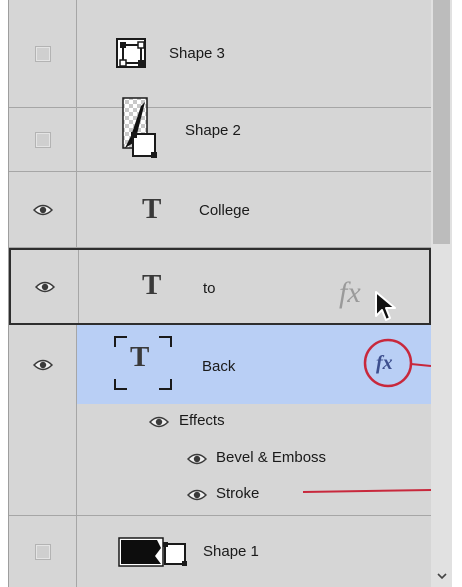 Image resolution: width=462 pixels, height=587 pixels. What do you see at coordinates (441, 122) in the screenshot?
I see `scroll-thumb` at bounding box center [441, 122].